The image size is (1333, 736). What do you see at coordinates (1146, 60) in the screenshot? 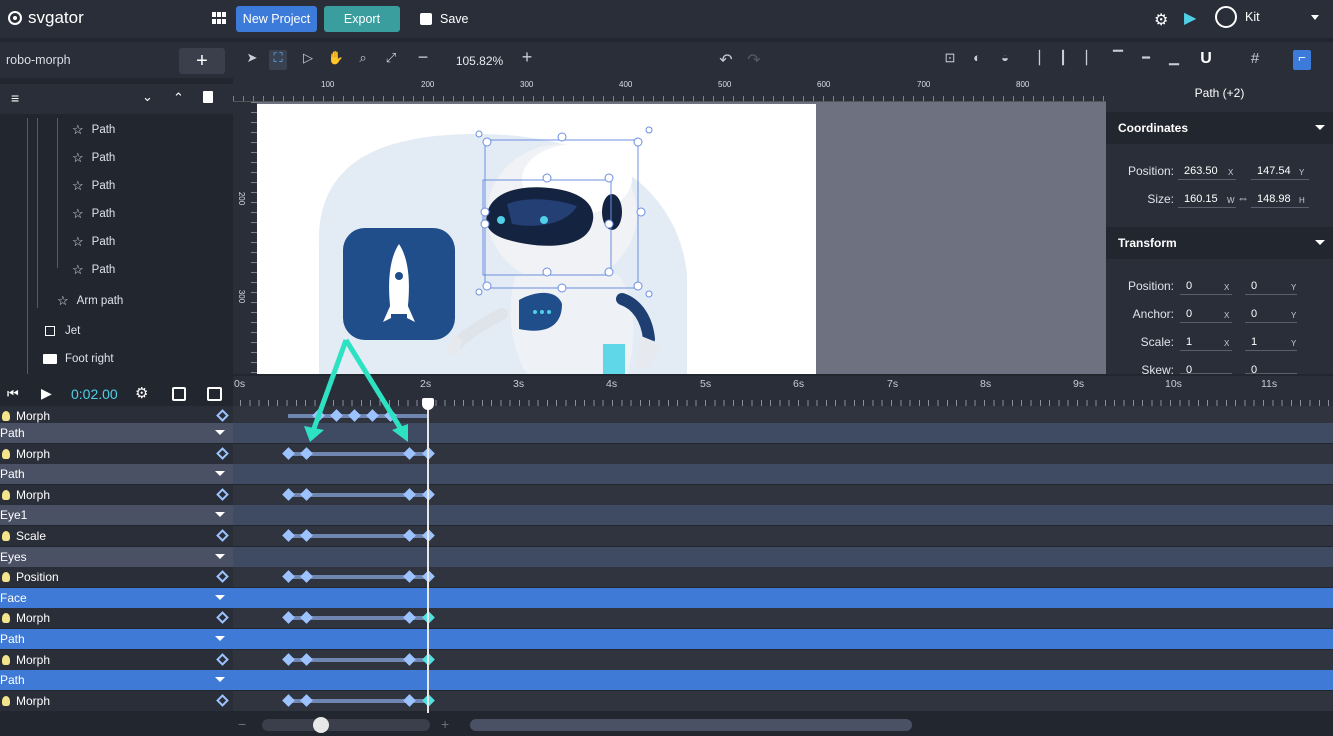
I see `align-middle-icon: ━` at bounding box center [1146, 60].